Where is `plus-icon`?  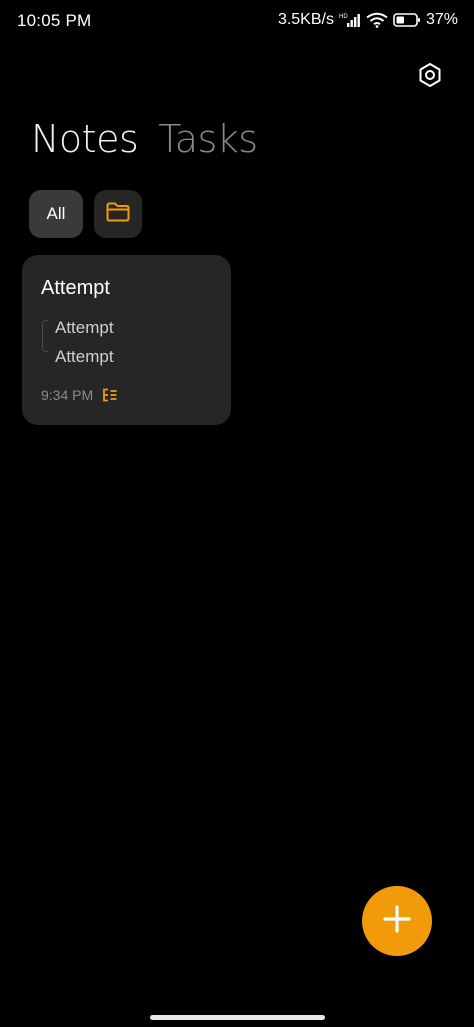
plus-icon is located at coordinates (397, 921).